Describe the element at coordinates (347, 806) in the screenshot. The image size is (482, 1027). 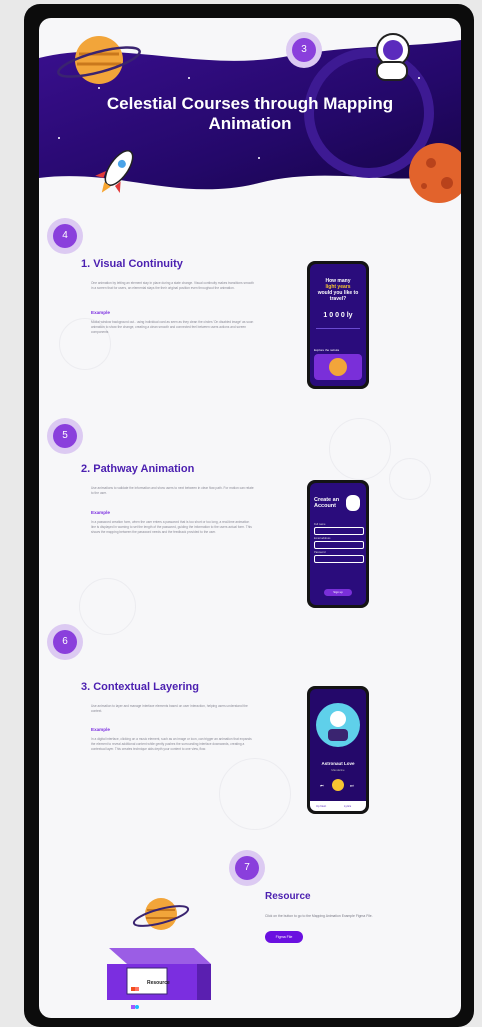
I see `tab-lyrics: Lyrics` at that location.